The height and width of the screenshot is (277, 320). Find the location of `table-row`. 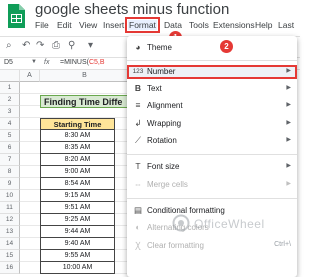

table-row is located at coordinates (75, 88).